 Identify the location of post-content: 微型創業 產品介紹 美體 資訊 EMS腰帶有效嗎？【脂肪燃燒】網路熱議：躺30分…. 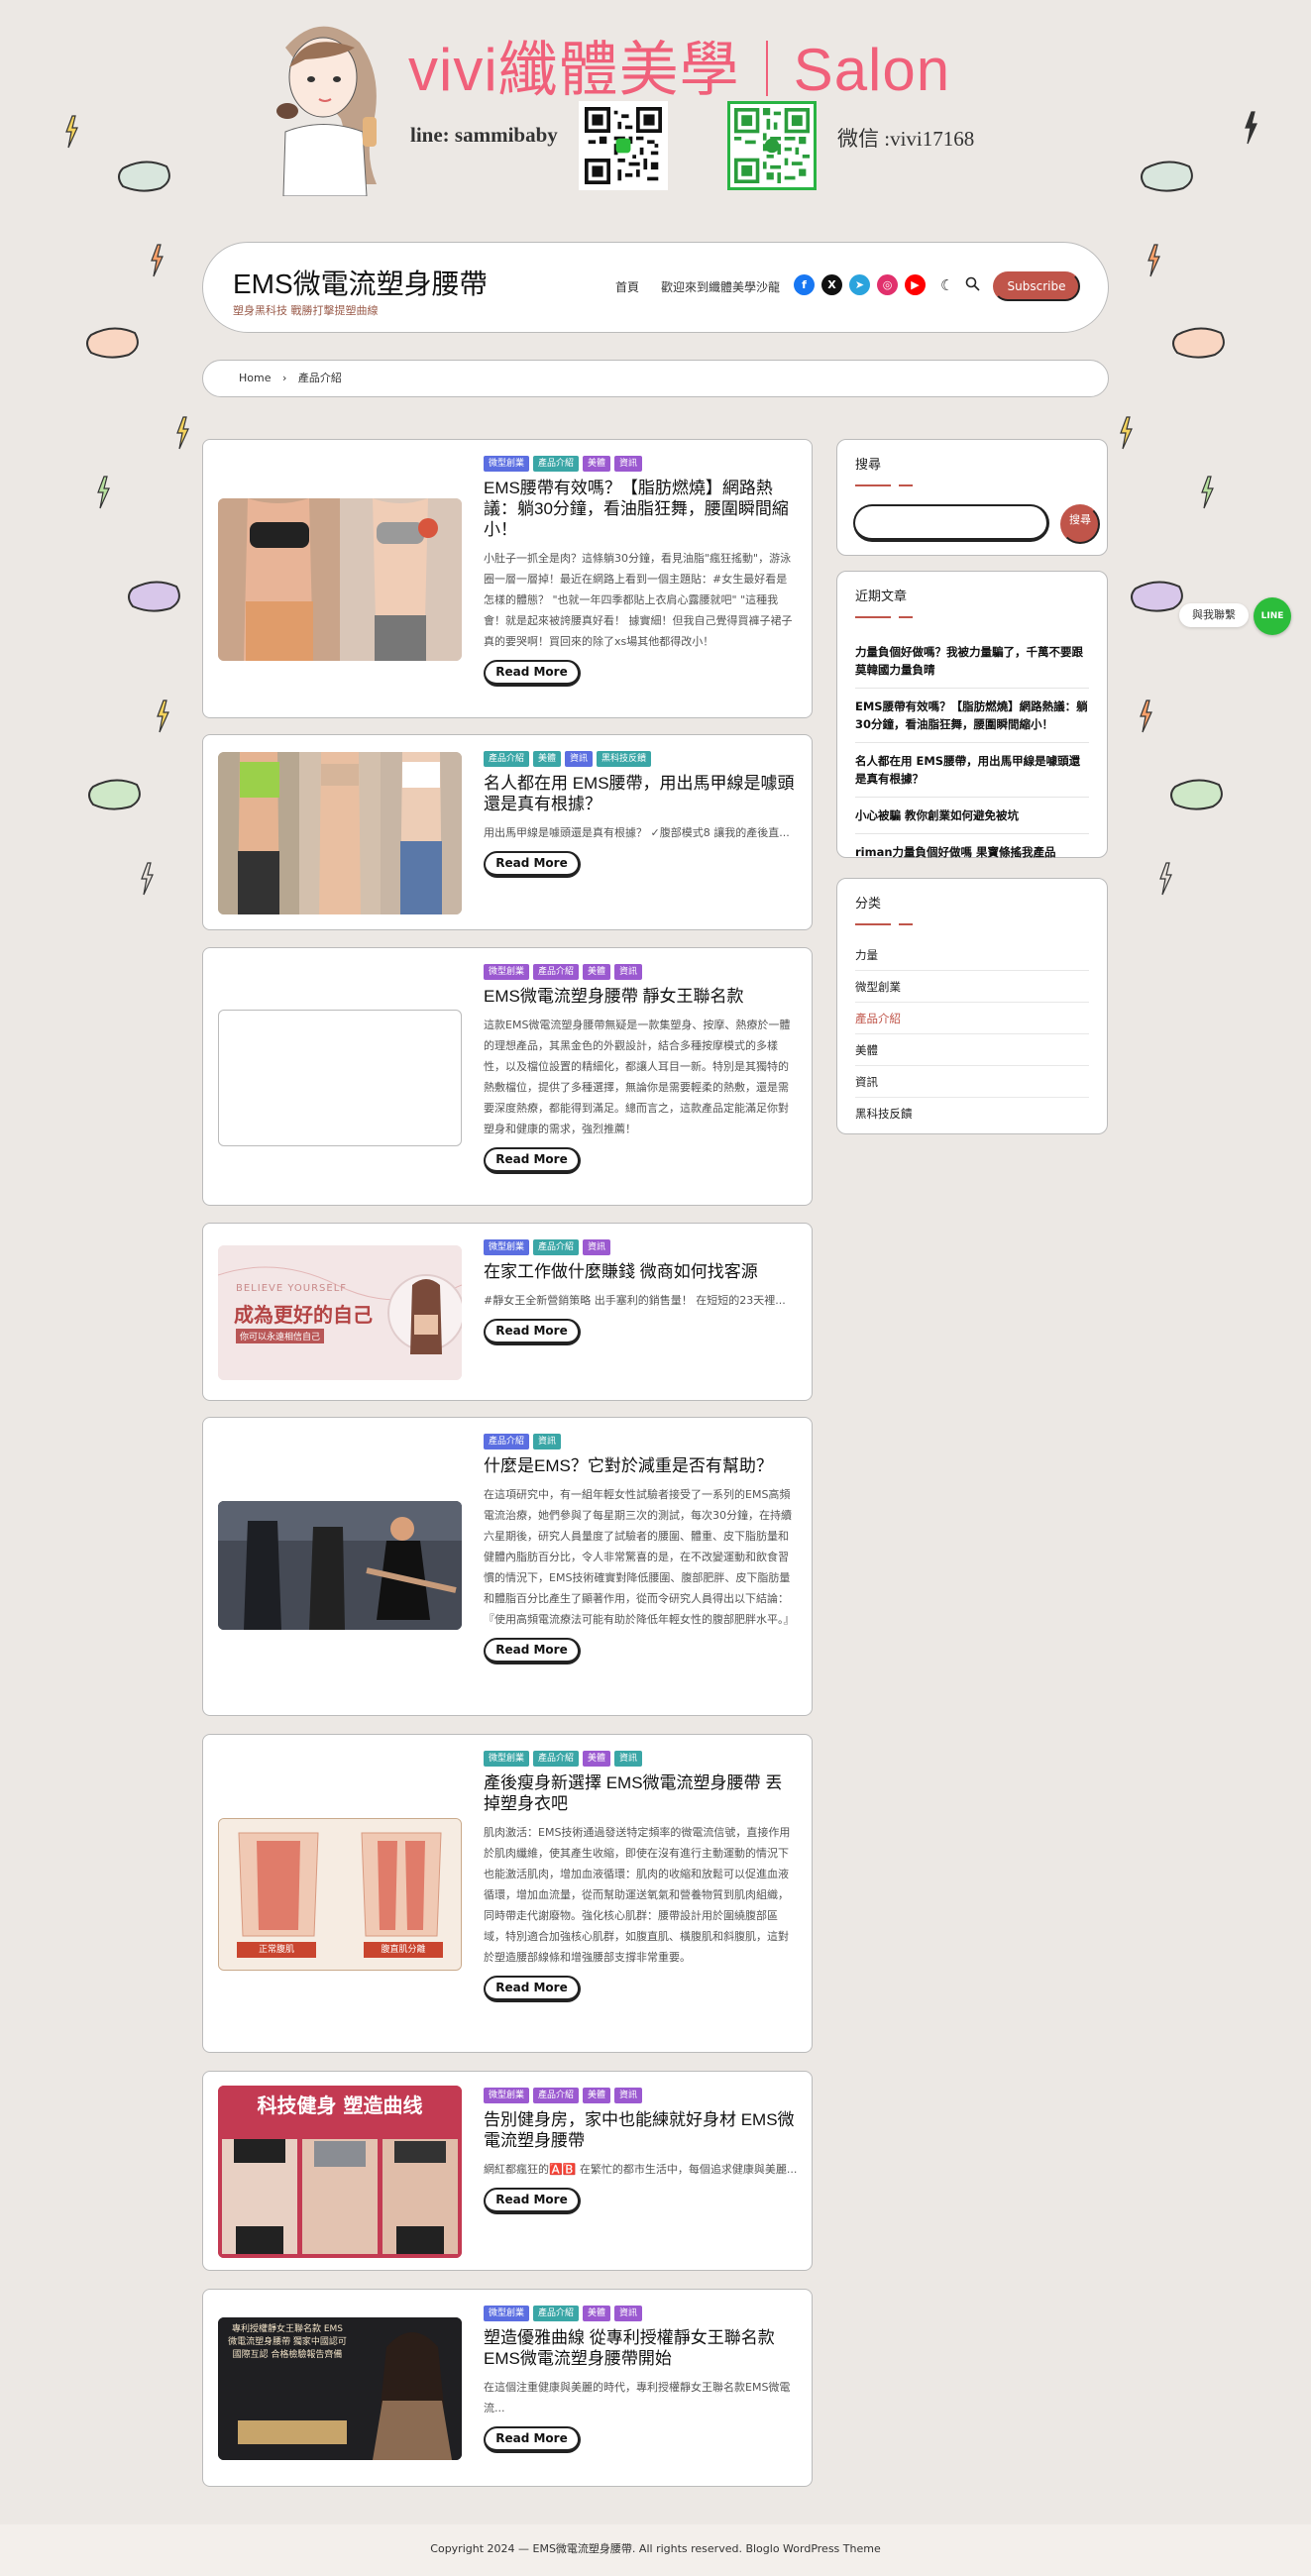
(641, 563).